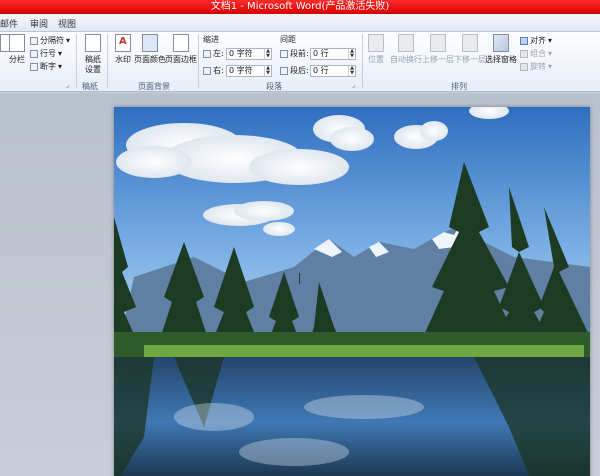 This screenshot has width=600, height=476. I want to click on title-bar: 文档1 - Microsoft Word(产品激活失败), so click(300, 7).